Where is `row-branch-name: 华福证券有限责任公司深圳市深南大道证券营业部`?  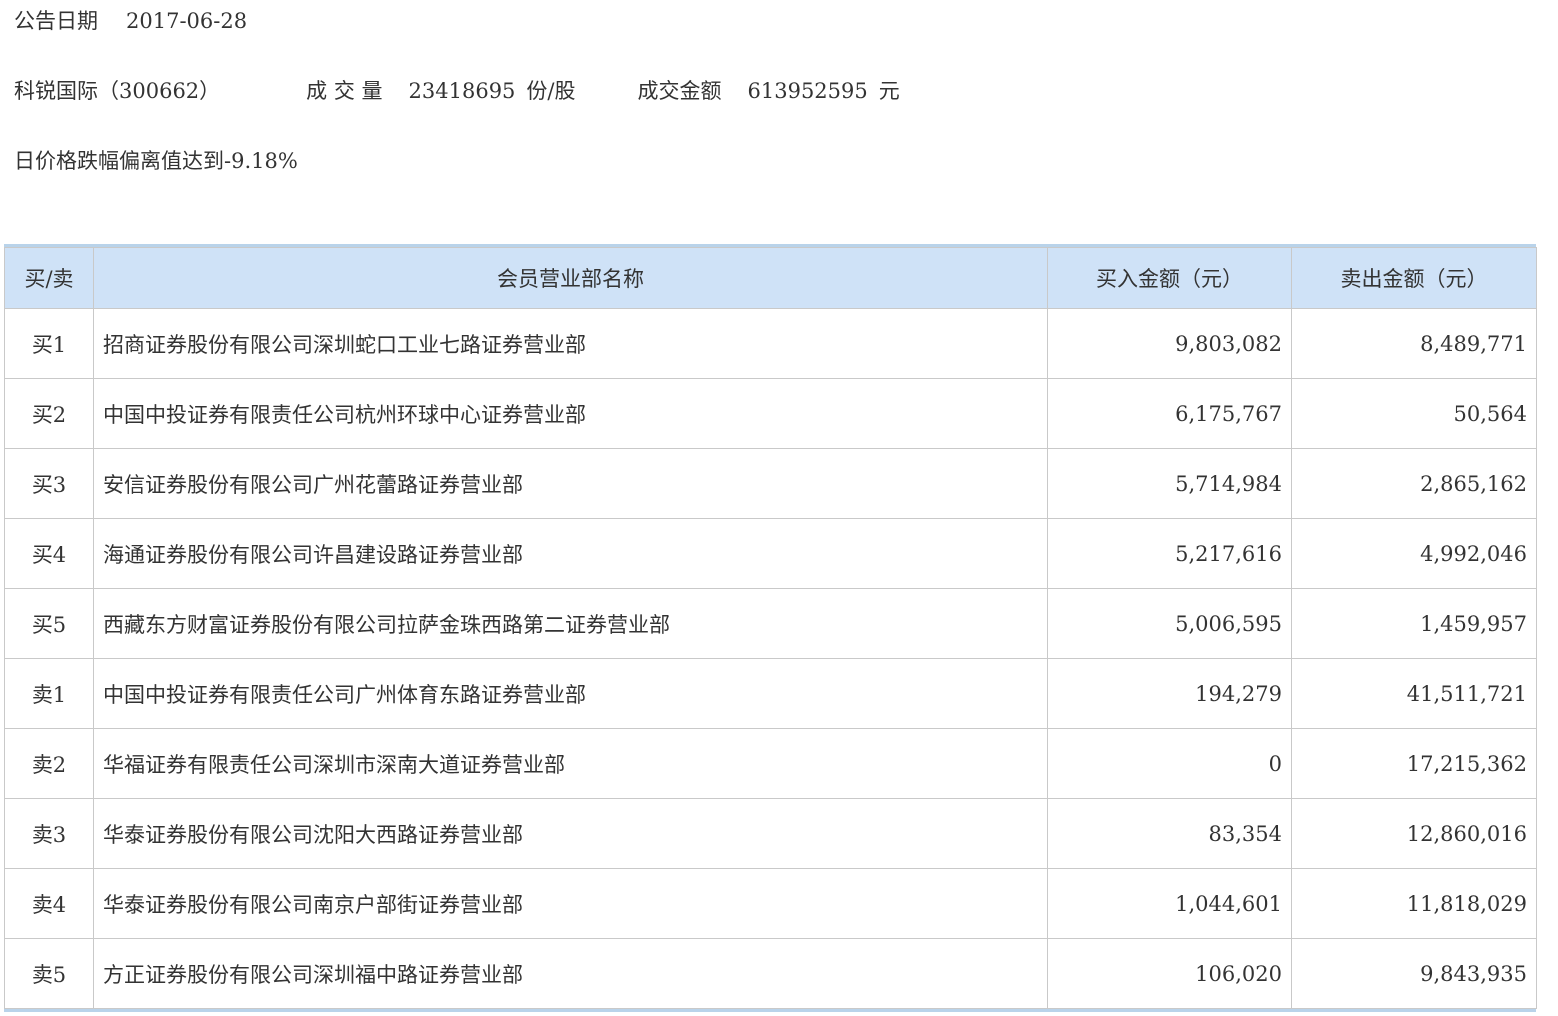
row-branch-name: 华福证券有限责任公司深圳市深南大道证券营业部 is located at coordinates (570, 763).